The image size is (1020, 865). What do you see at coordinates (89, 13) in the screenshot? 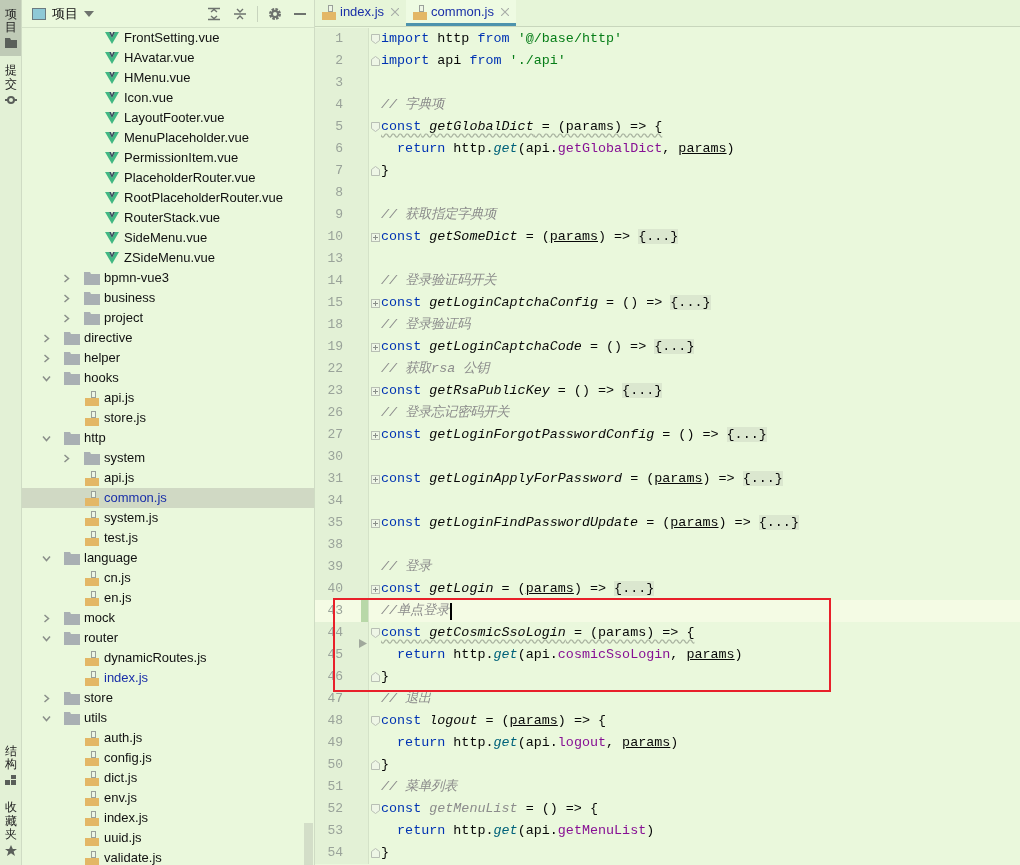
I see `caret-icon` at bounding box center [89, 13].